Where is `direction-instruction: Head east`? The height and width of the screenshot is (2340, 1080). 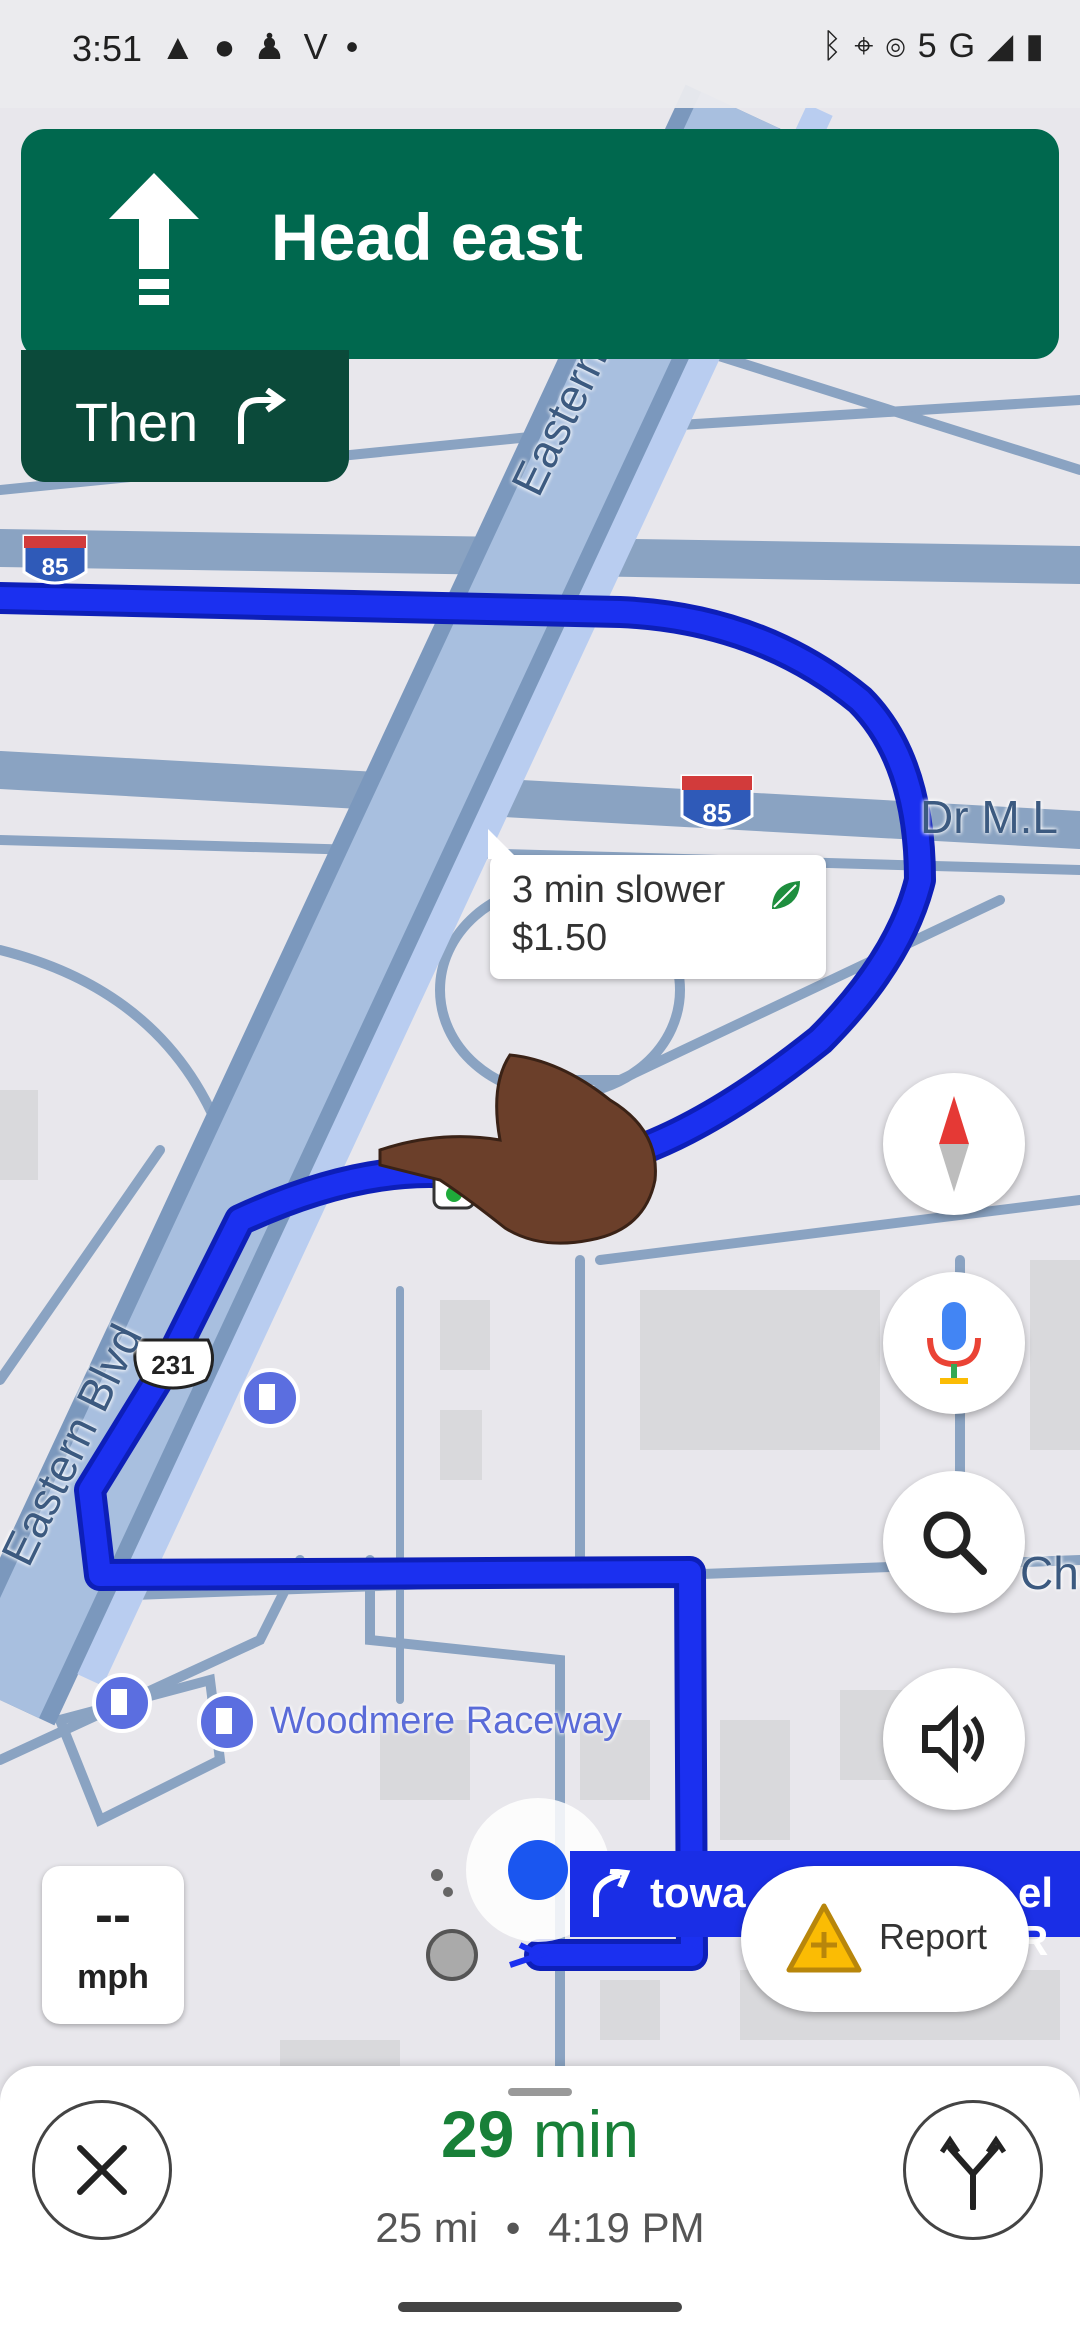
direction-instruction: Head east is located at coordinates (427, 237).